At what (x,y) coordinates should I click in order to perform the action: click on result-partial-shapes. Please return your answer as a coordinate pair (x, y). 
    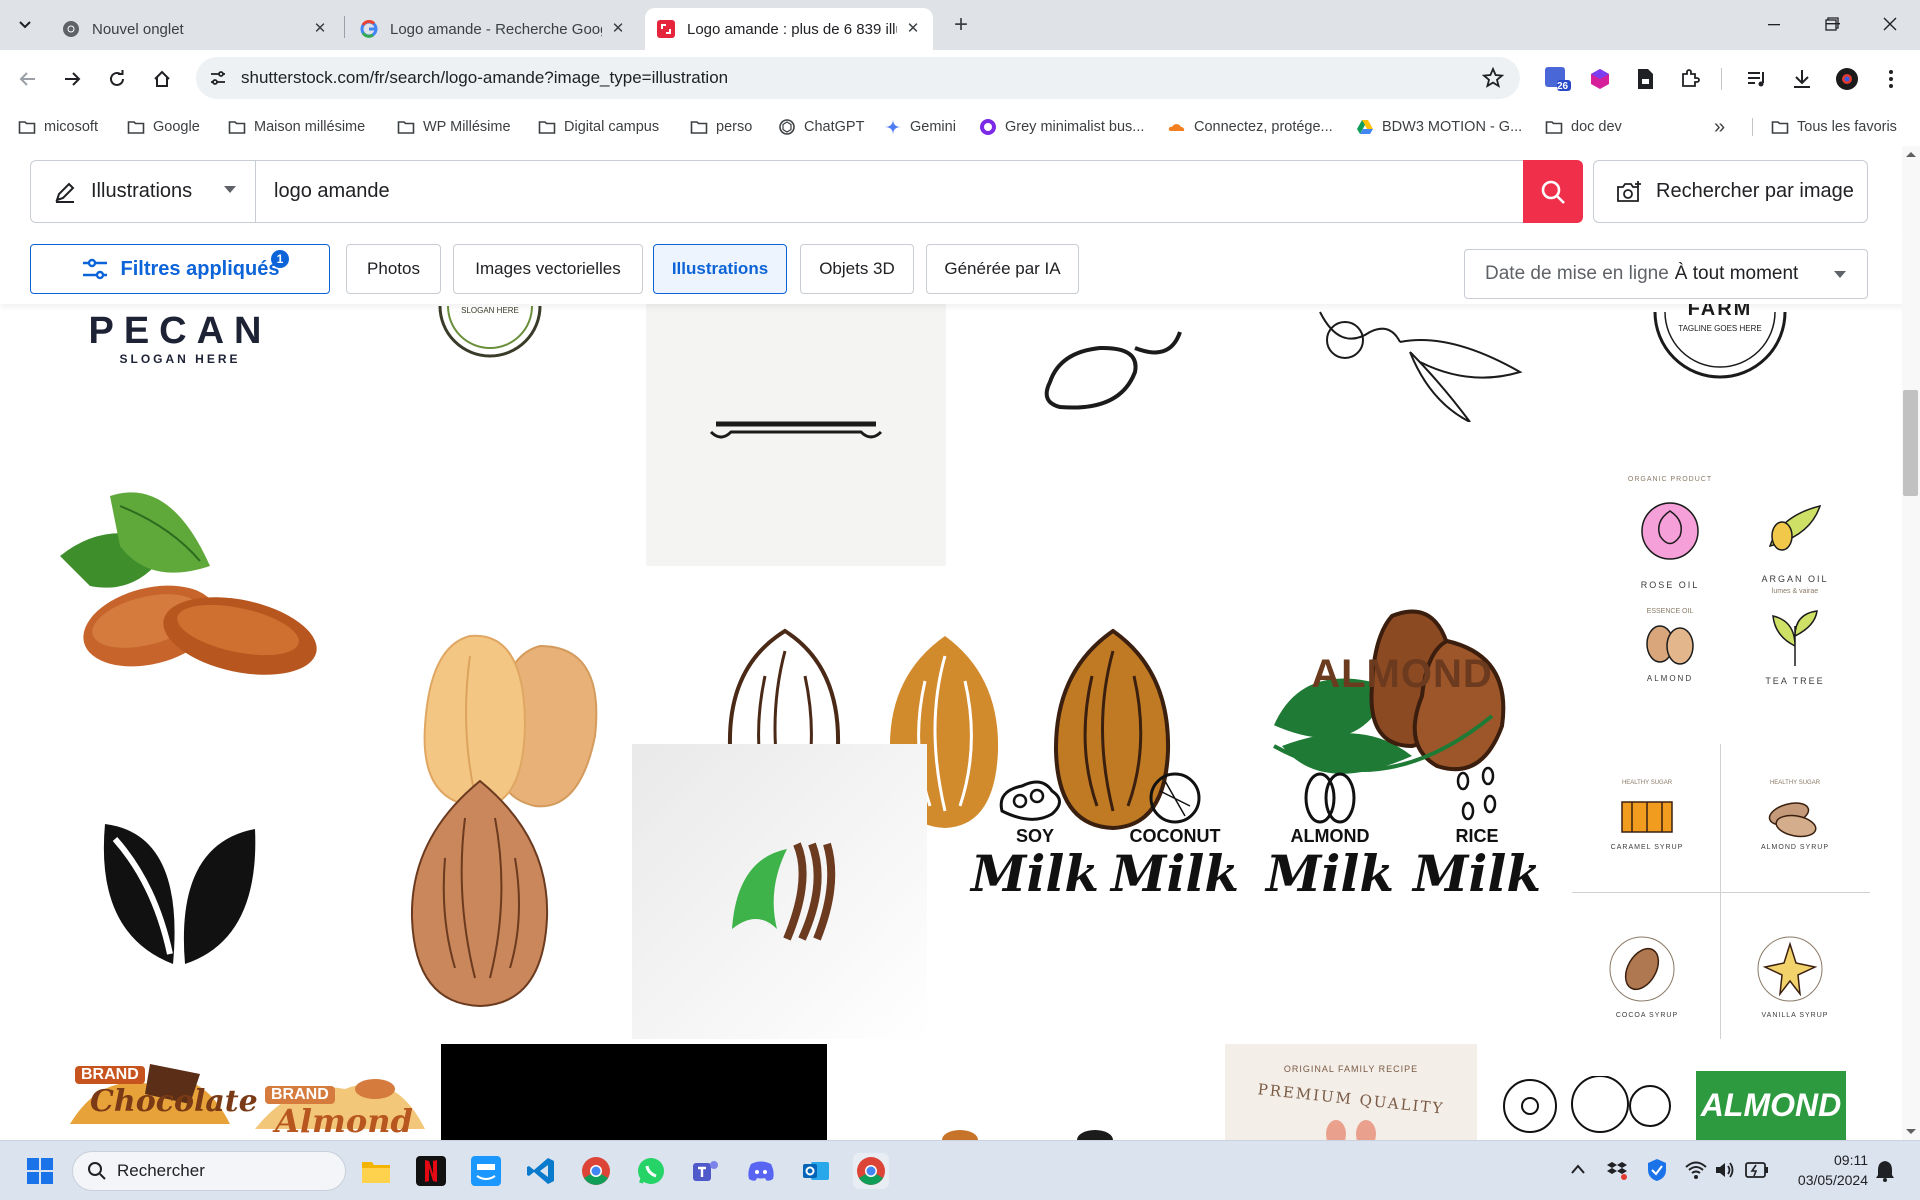
    Looking at the image, I should click on (1030, 1133).